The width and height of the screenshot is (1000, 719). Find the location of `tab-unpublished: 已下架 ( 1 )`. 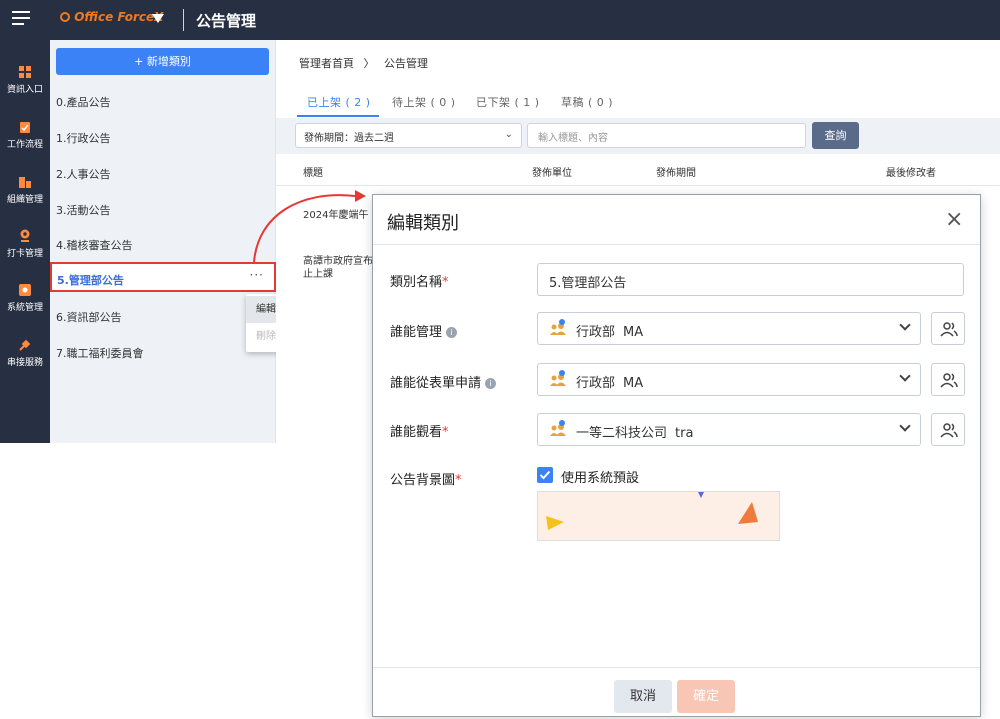

tab-unpublished: 已下架 ( 1 ) is located at coordinates (508, 102).